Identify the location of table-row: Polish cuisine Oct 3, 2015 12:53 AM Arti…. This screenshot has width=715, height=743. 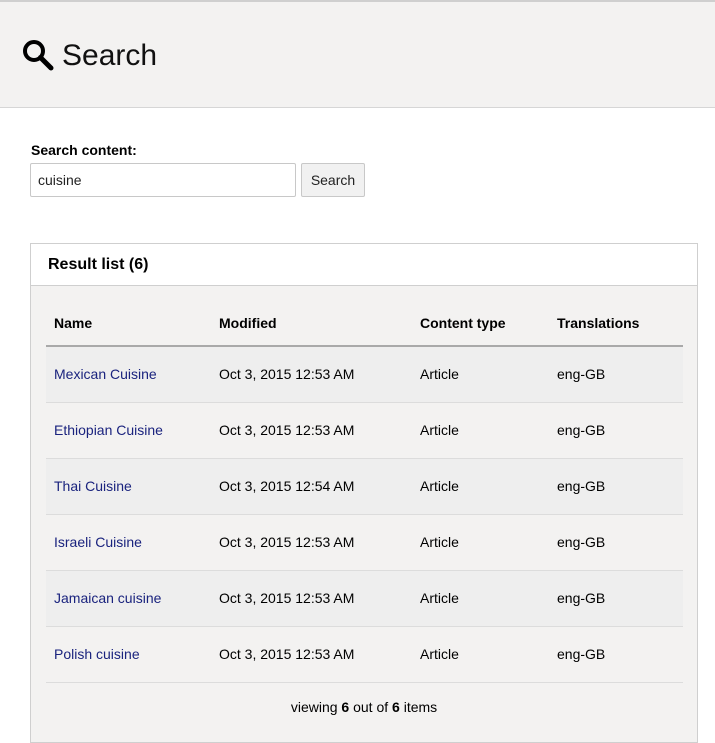
(364, 654).